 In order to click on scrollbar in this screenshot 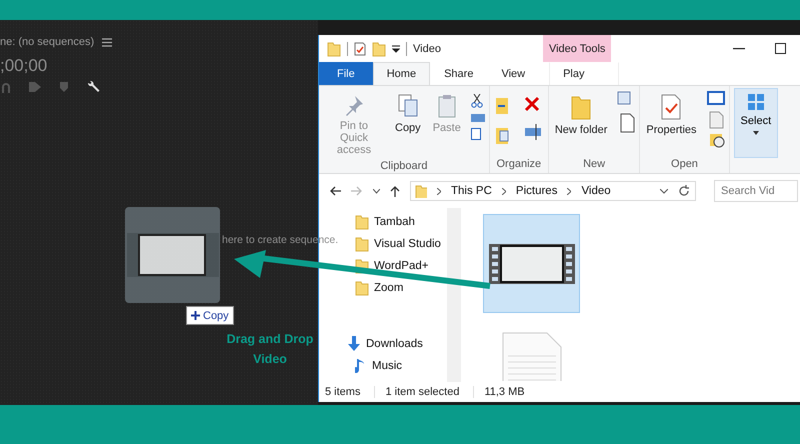, I will do `click(454, 295)`.